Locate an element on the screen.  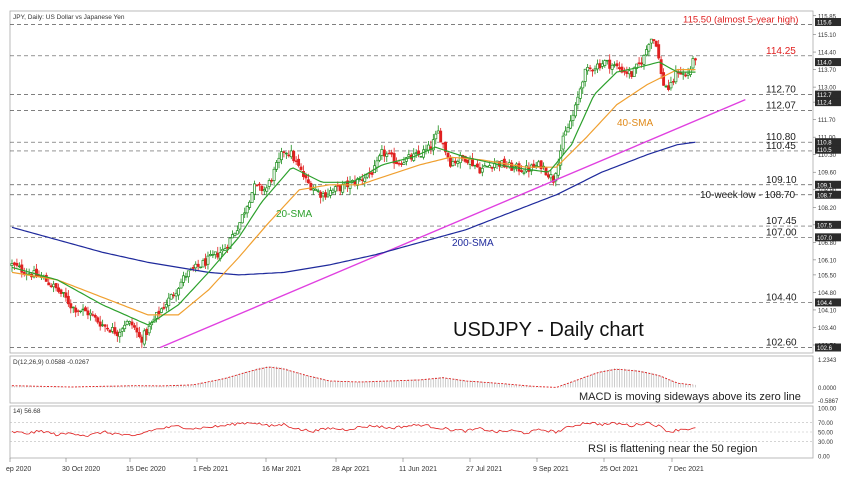
date-tick-label: 16 Mar 2021 is located at coordinates (281, 469).